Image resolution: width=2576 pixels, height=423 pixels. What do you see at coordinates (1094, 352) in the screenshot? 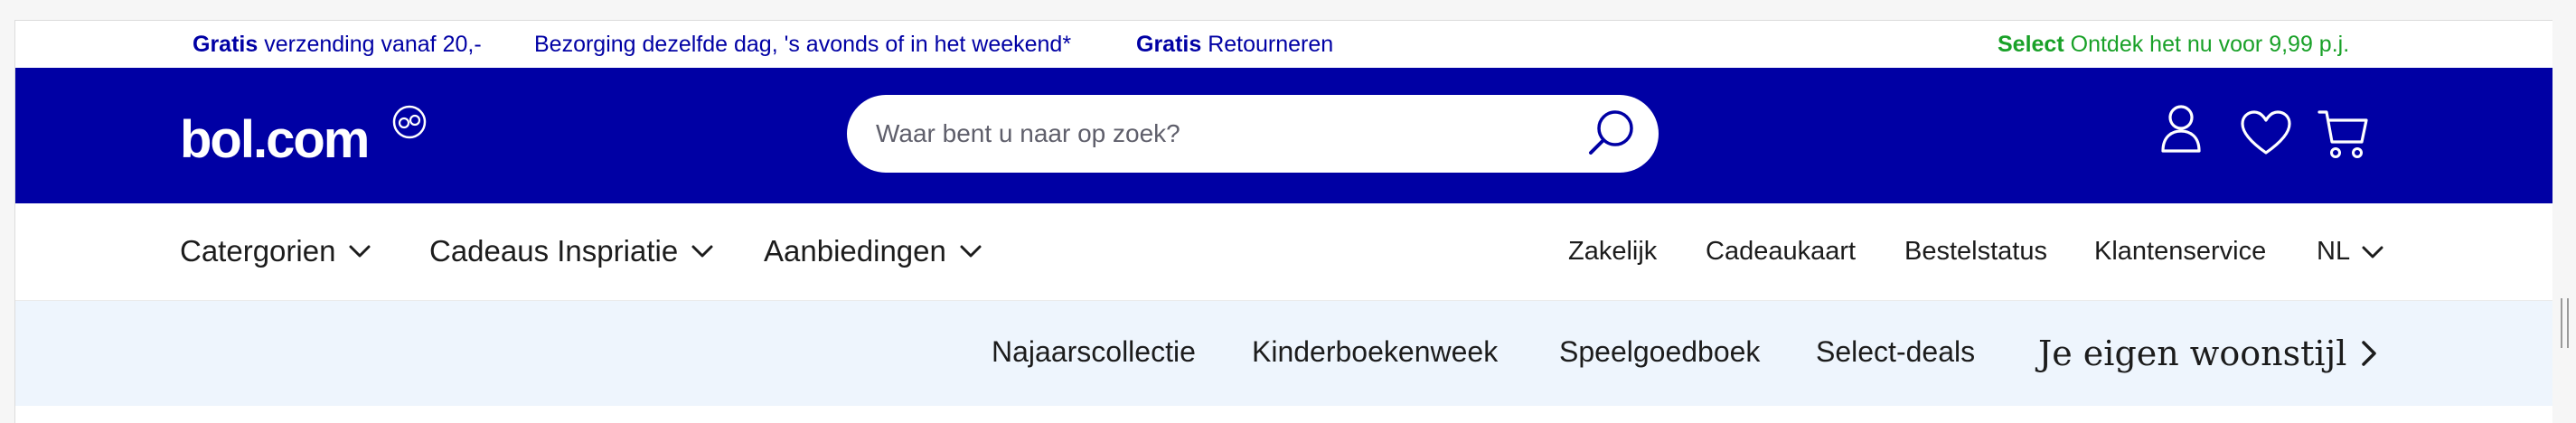
I see `subnav-autumn-collection: Najaarscollectie` at bounding box center [1094, 352].